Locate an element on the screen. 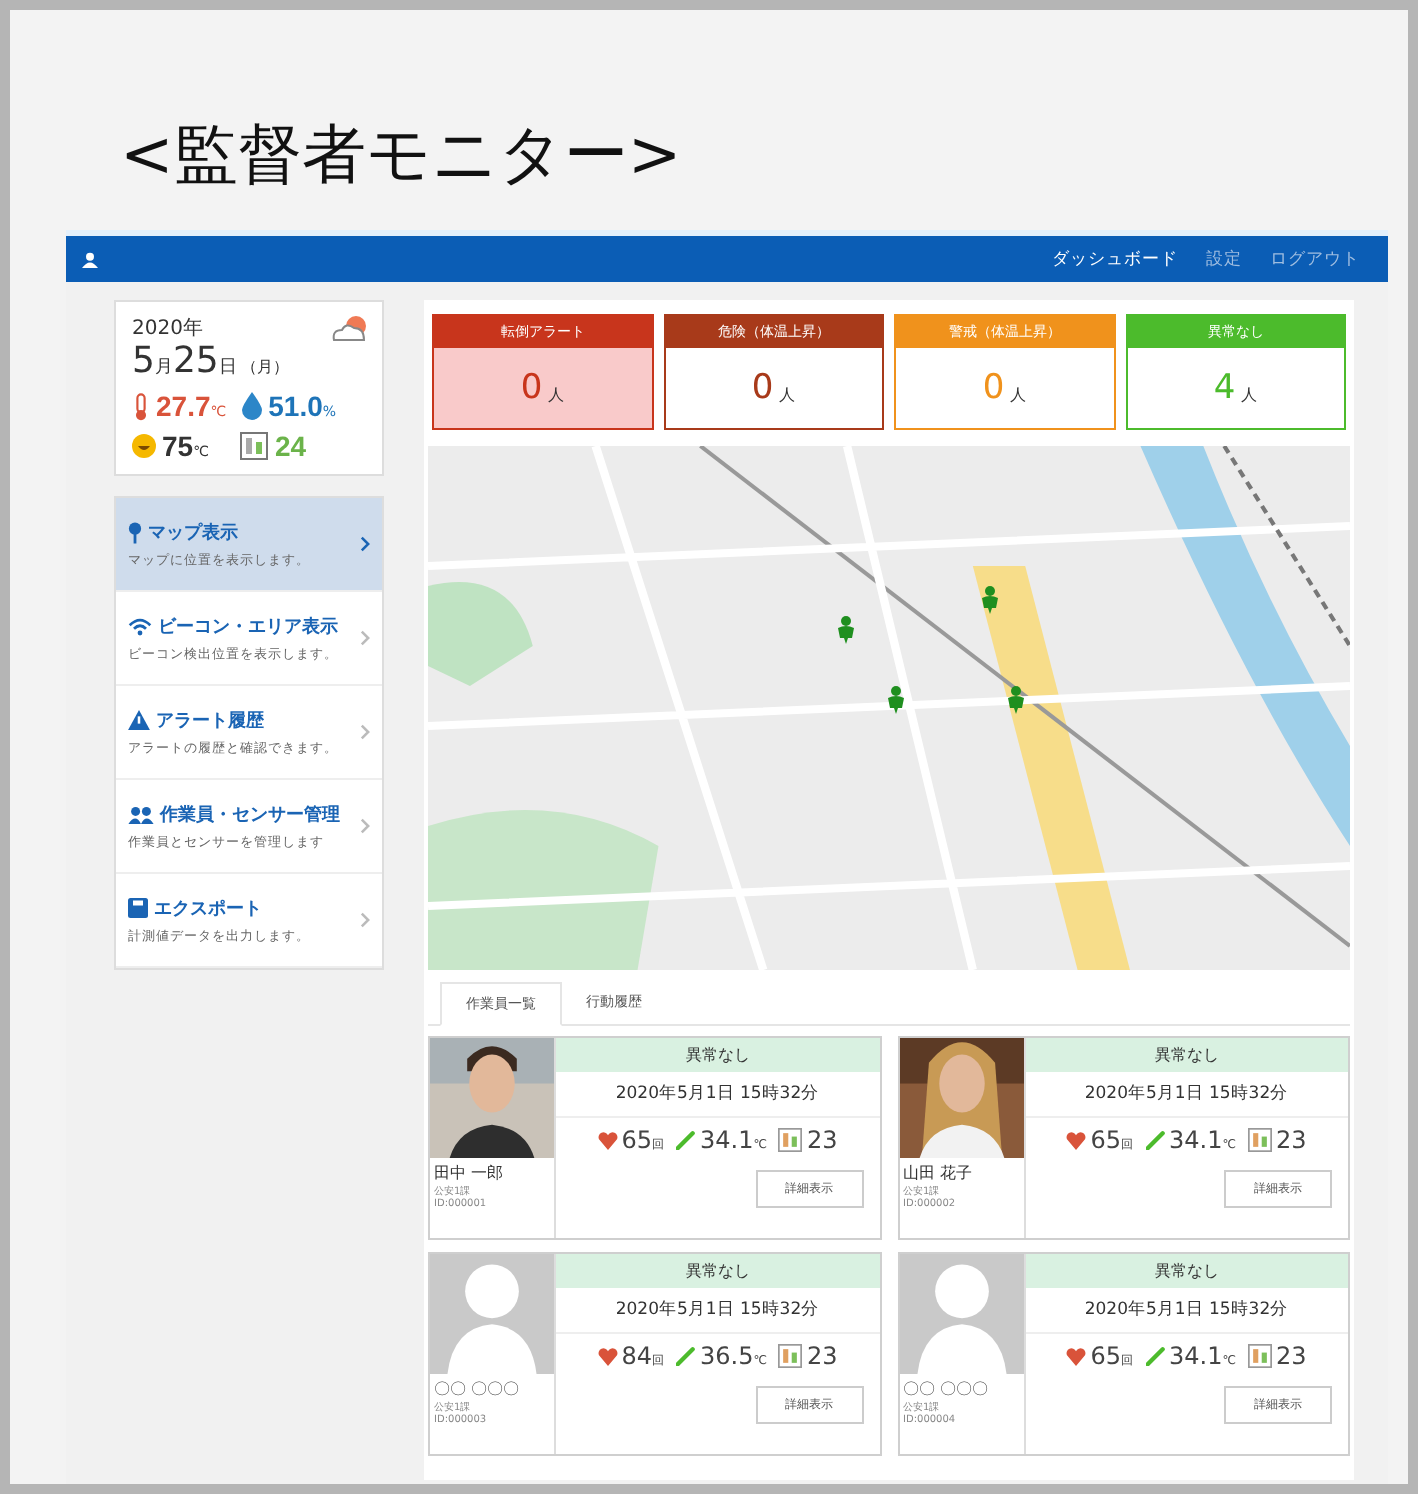  pin-icon is located at coordinates (135, 532).